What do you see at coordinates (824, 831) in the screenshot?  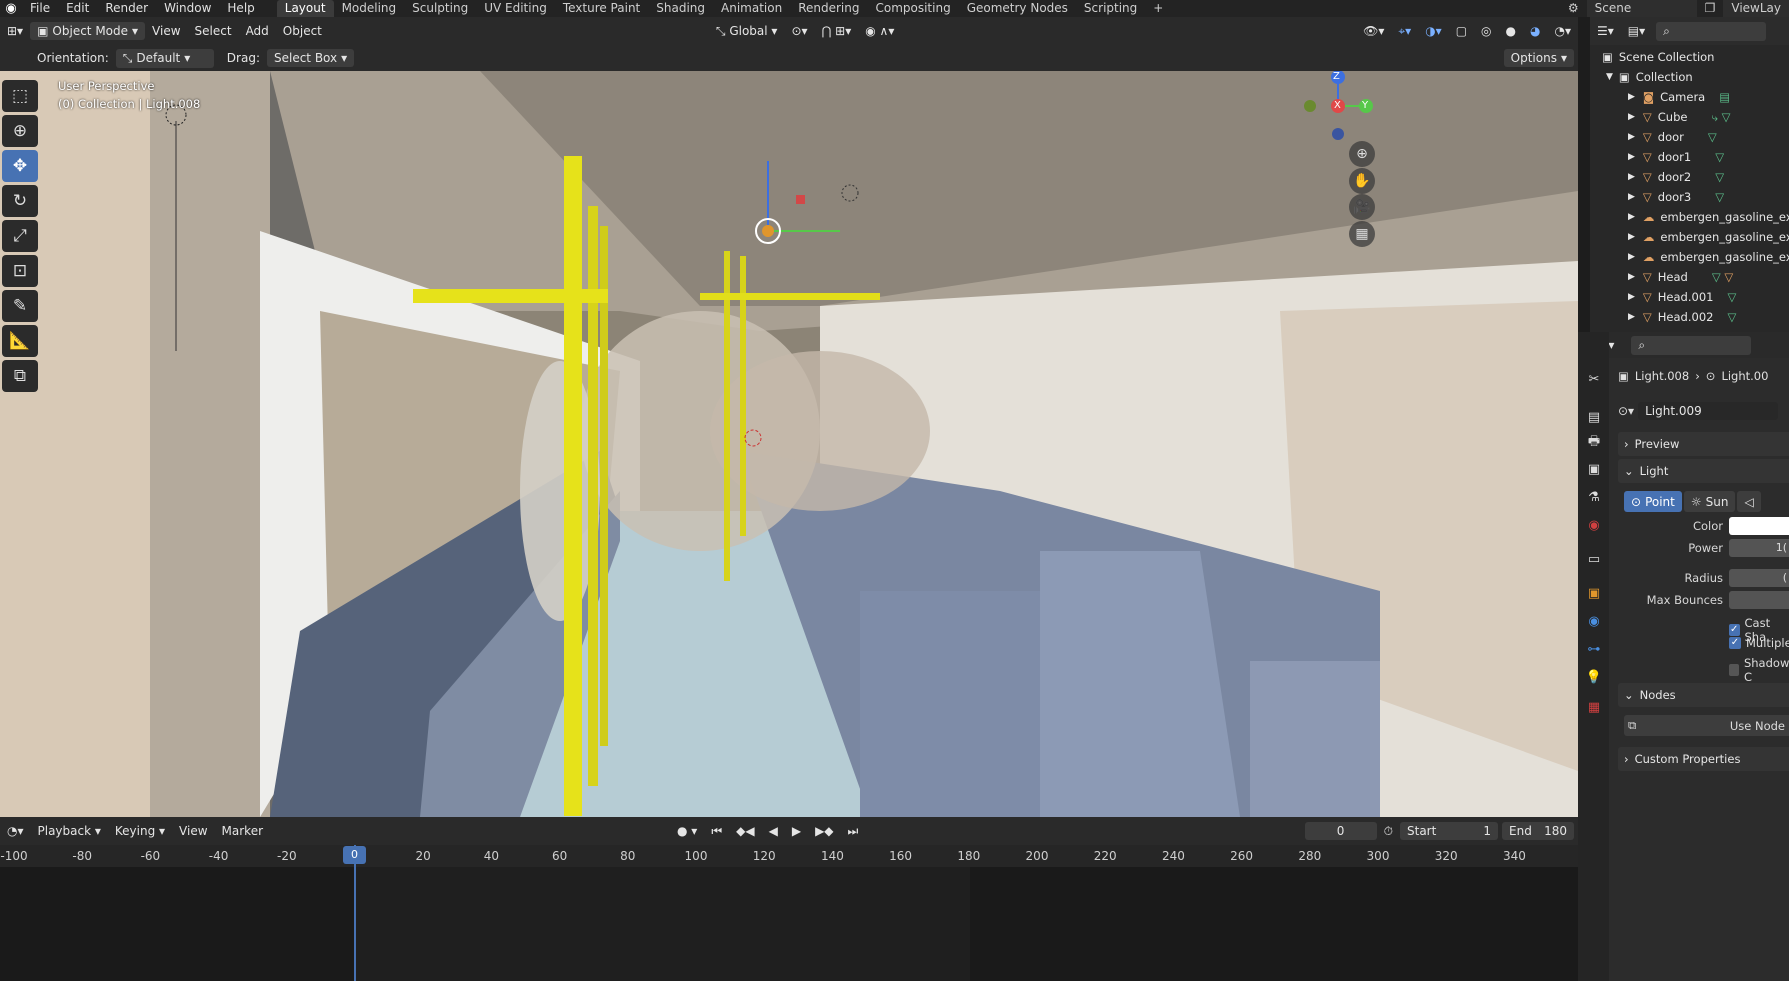 I see `next-keyframe-icon: ▶◆` at bounding box center [824, 831].